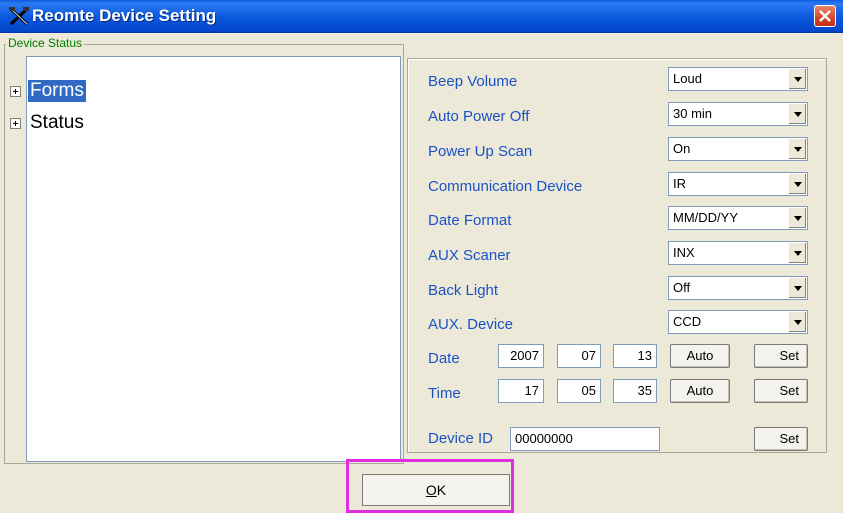 This screenshot has width=843, height=513. I want to click on date-format-value: MM/DD/YY, so click(705, 217).